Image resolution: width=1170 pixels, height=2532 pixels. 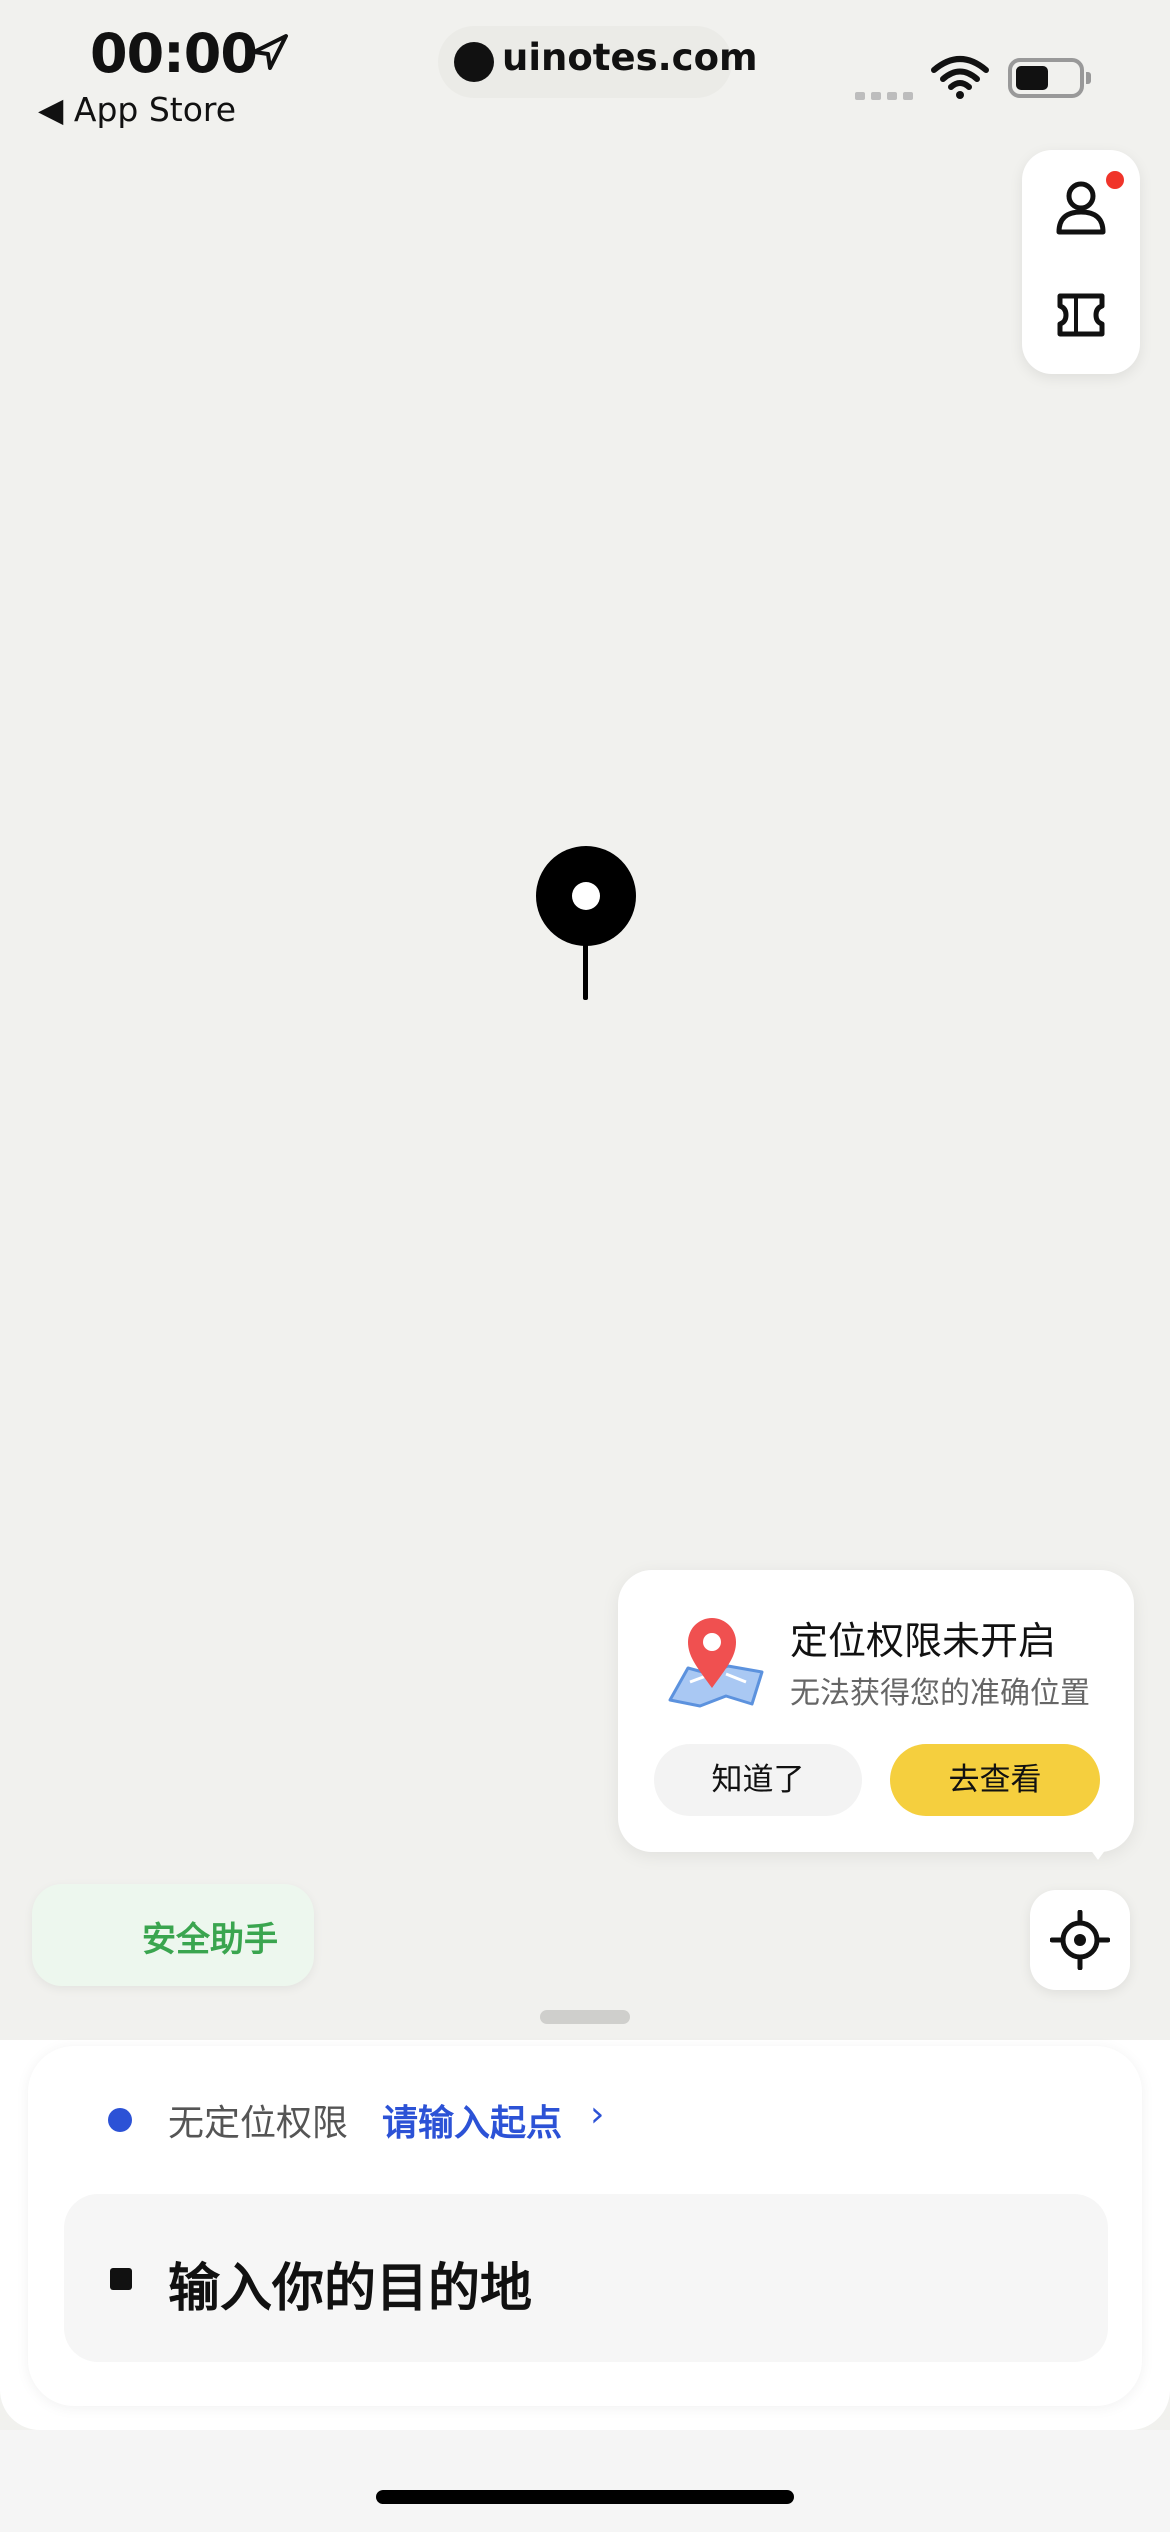 I want to click on back-to-app-store: ◀ App Store, so click(x=137, y=109).